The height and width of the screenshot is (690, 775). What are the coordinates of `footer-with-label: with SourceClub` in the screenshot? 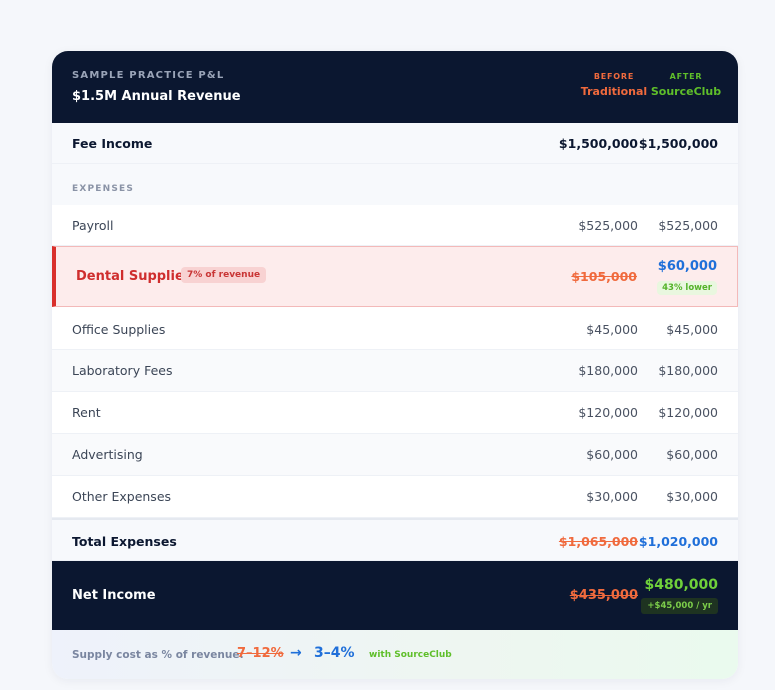 It's located at (410, 655).